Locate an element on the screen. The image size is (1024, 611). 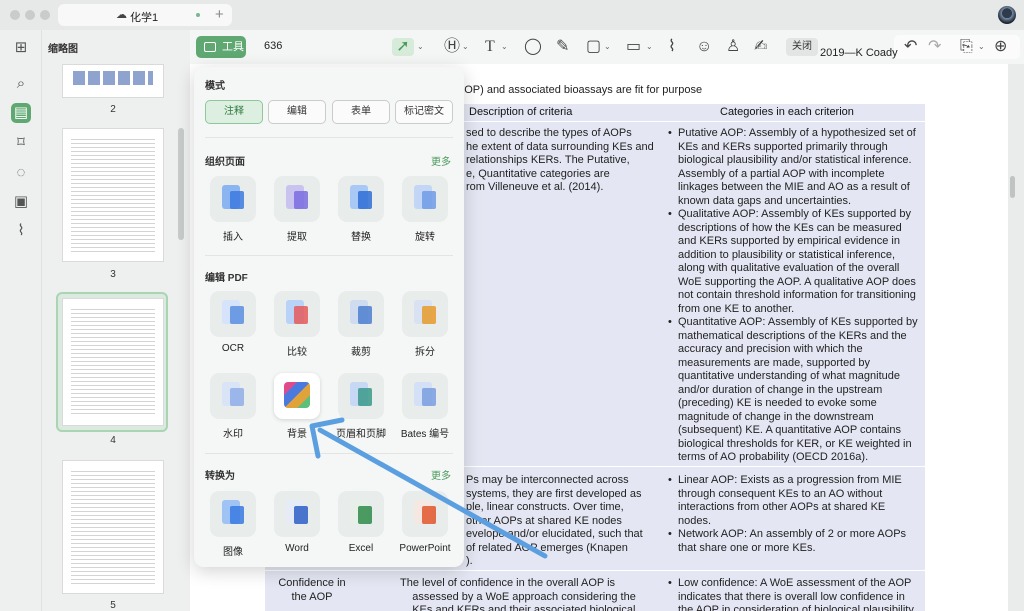
tool-label: Excel is located at coordinates (361, 548).